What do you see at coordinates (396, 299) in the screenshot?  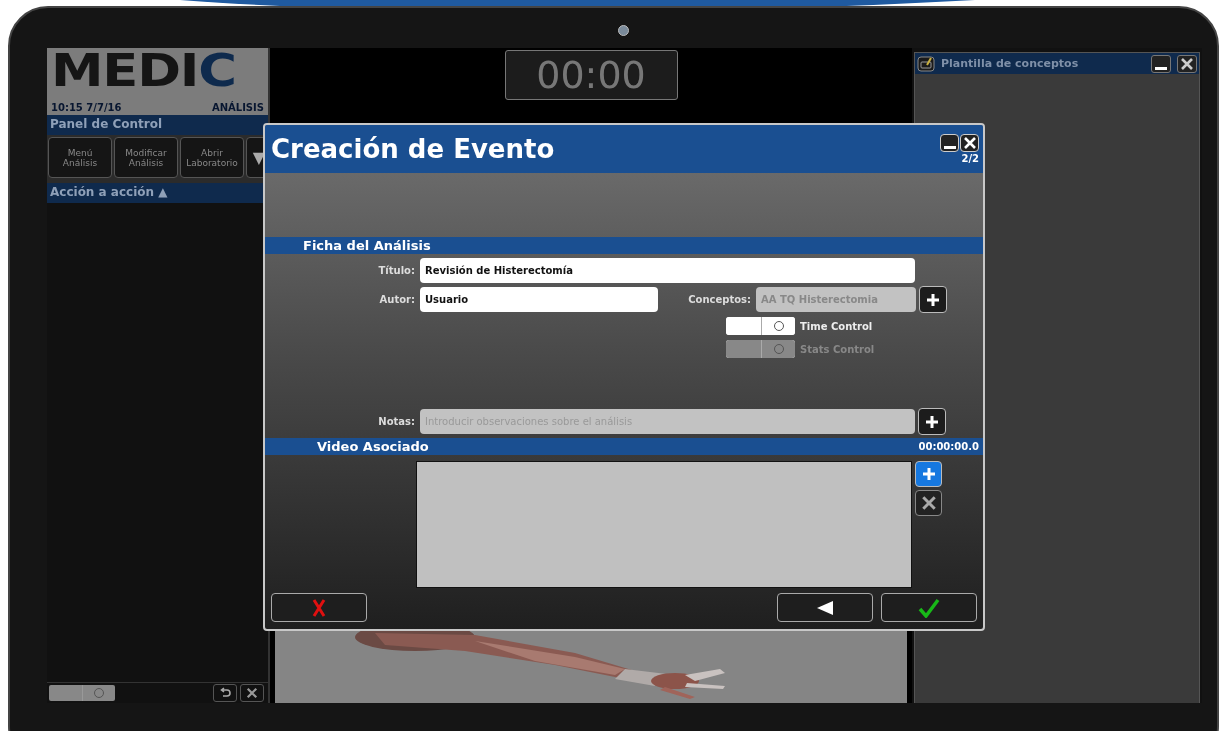 I see `field-label: Autor:` at bounding box center [396, 299].